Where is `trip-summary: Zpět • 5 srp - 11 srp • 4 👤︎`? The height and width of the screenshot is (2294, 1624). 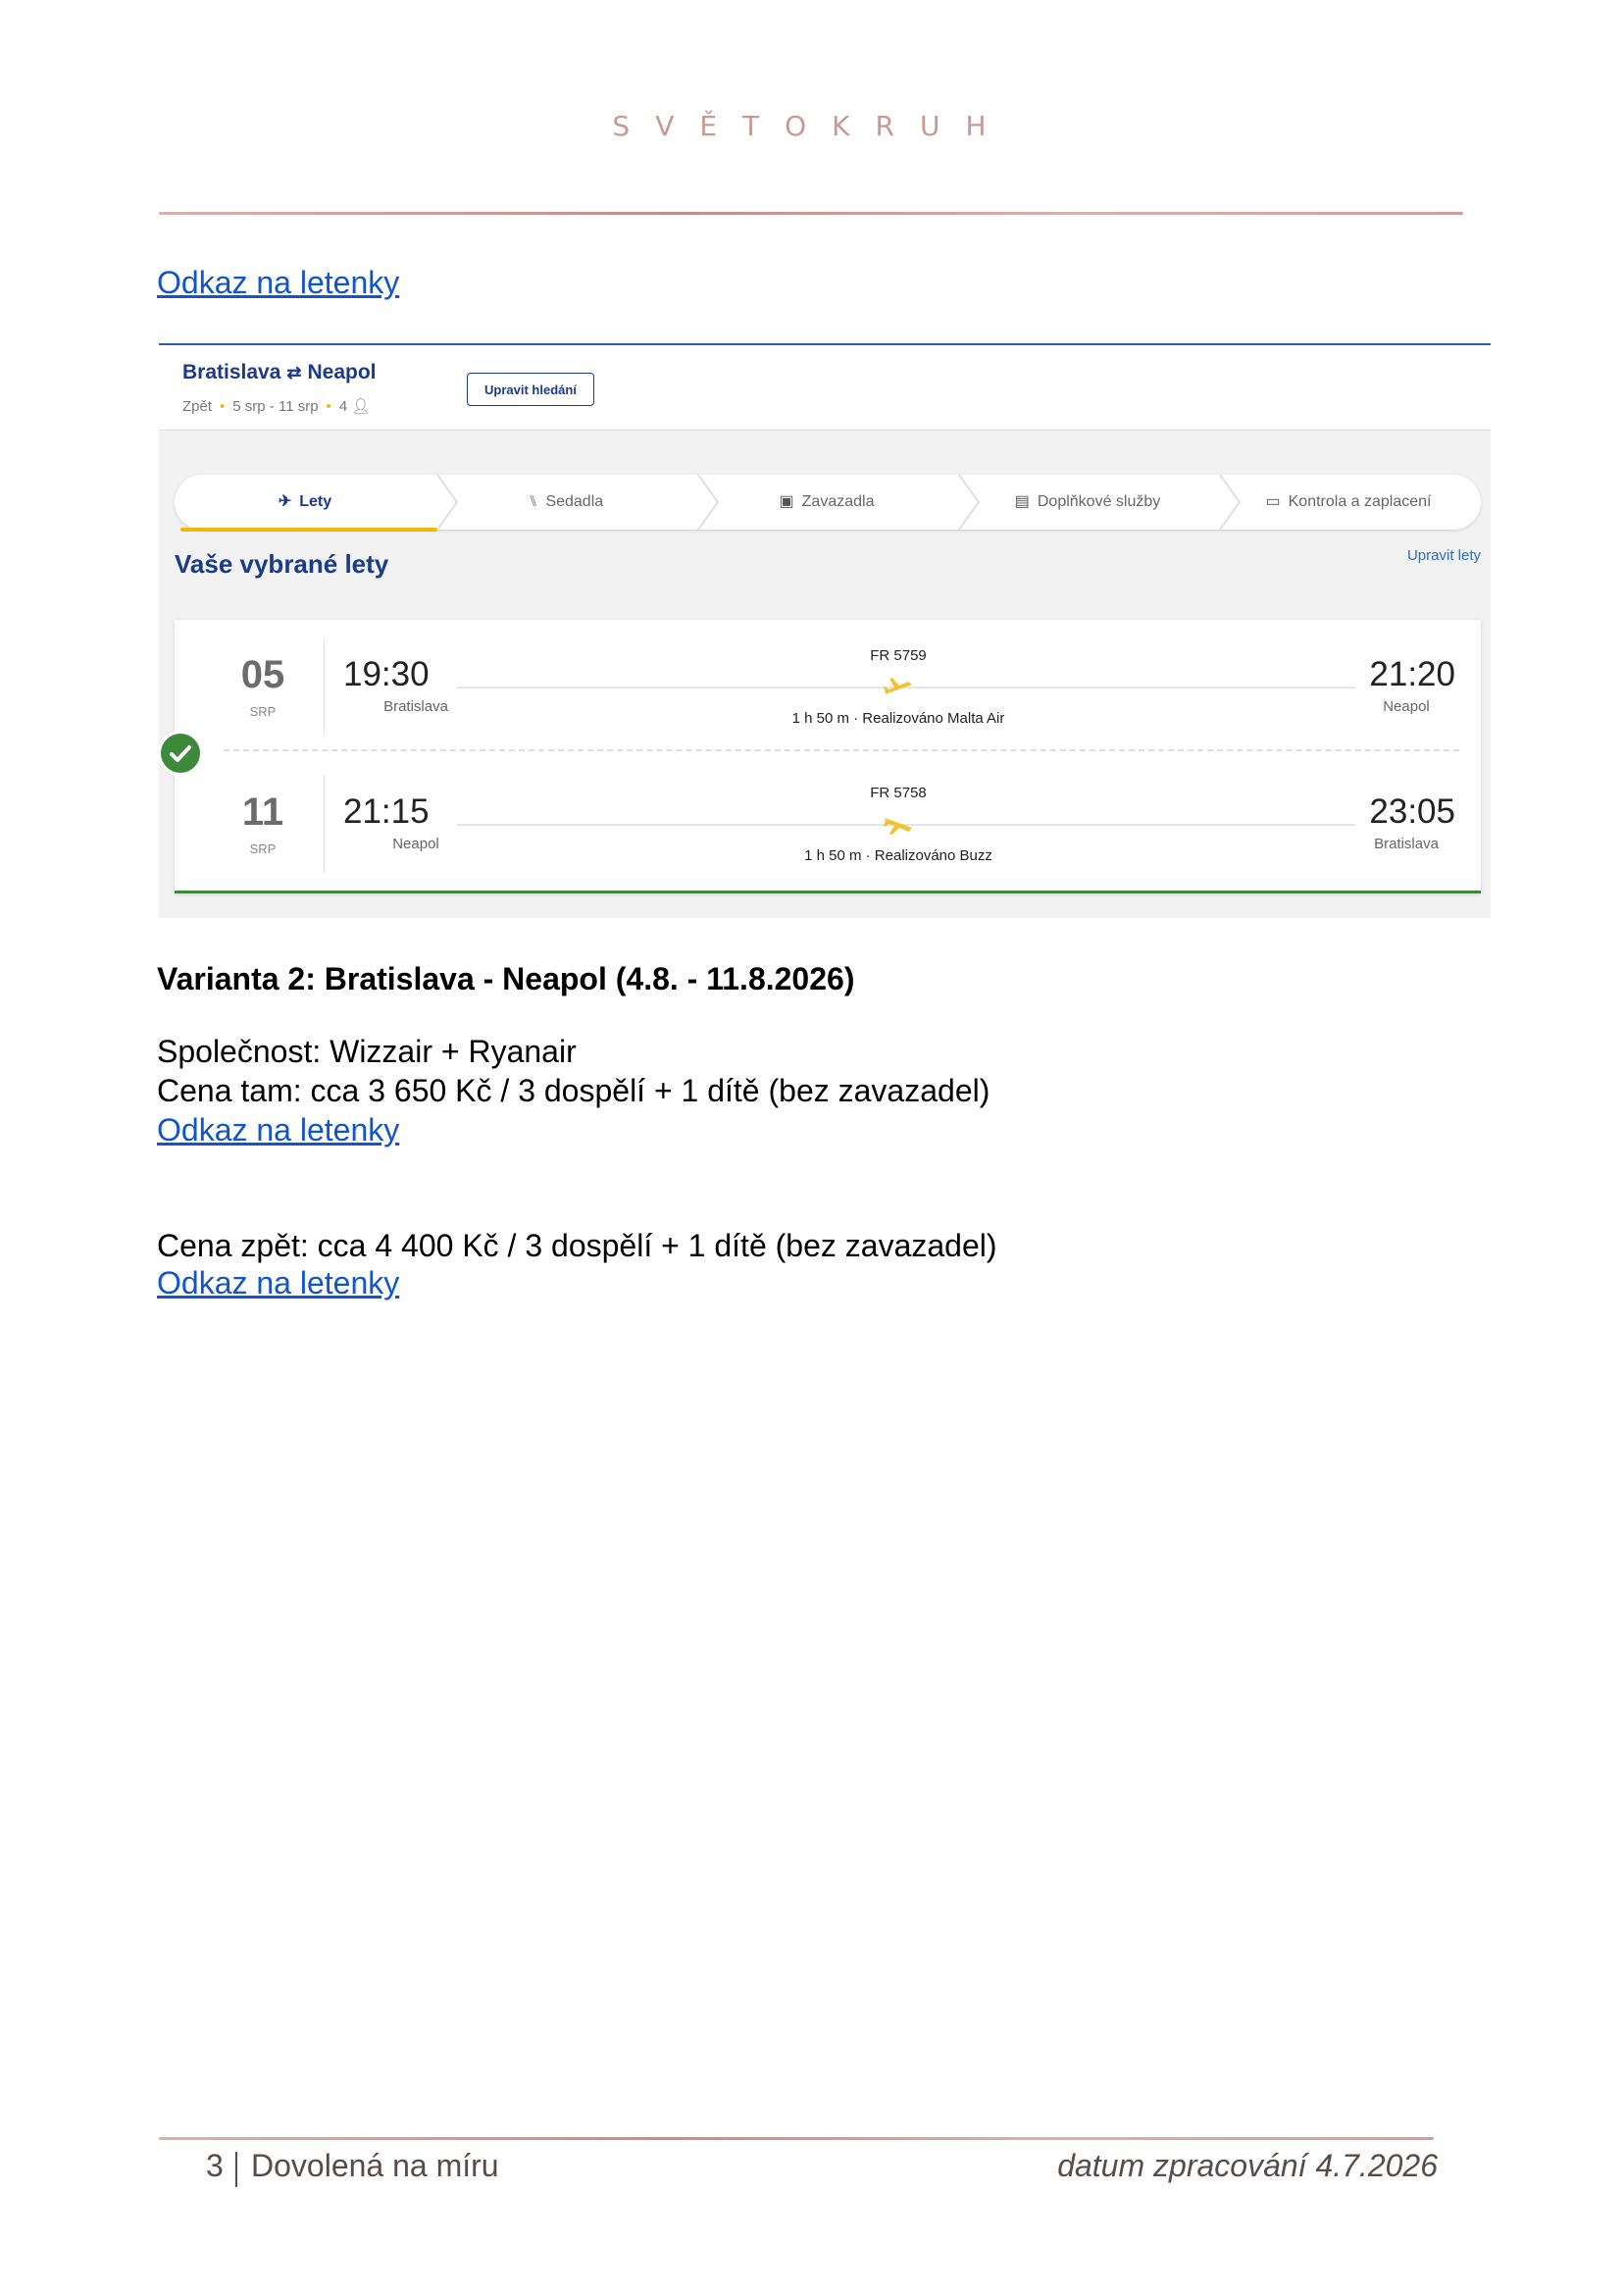 trip-summary: Zpět • 5 srp - 11 srp • 4 👤︎ is located at coordinates (276, 406).